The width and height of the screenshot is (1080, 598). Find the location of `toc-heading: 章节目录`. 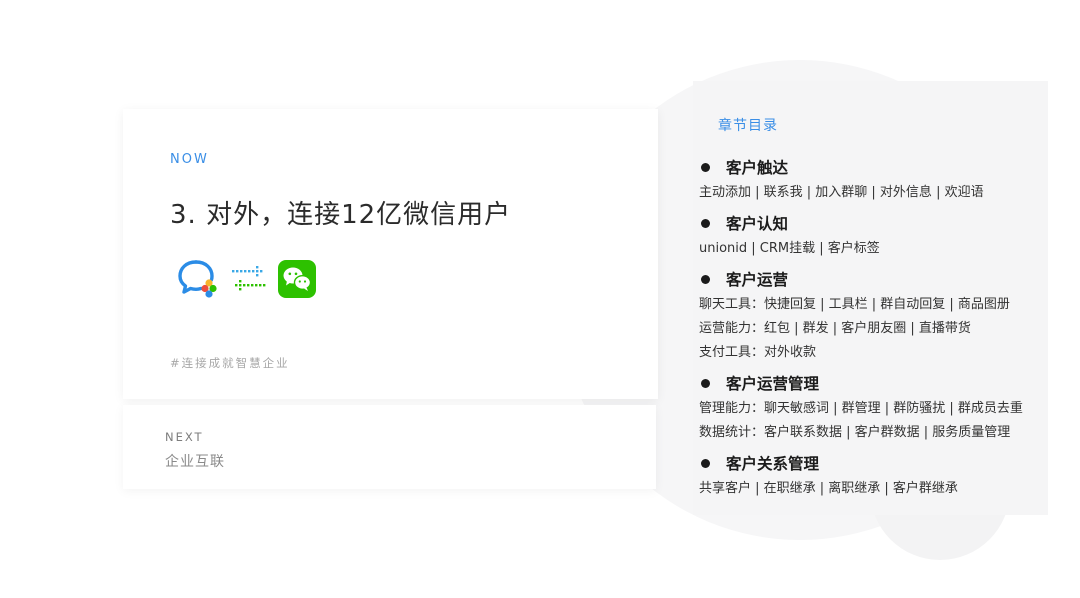

toc-heading: 章节目录 is located at coordinates (748, 126).